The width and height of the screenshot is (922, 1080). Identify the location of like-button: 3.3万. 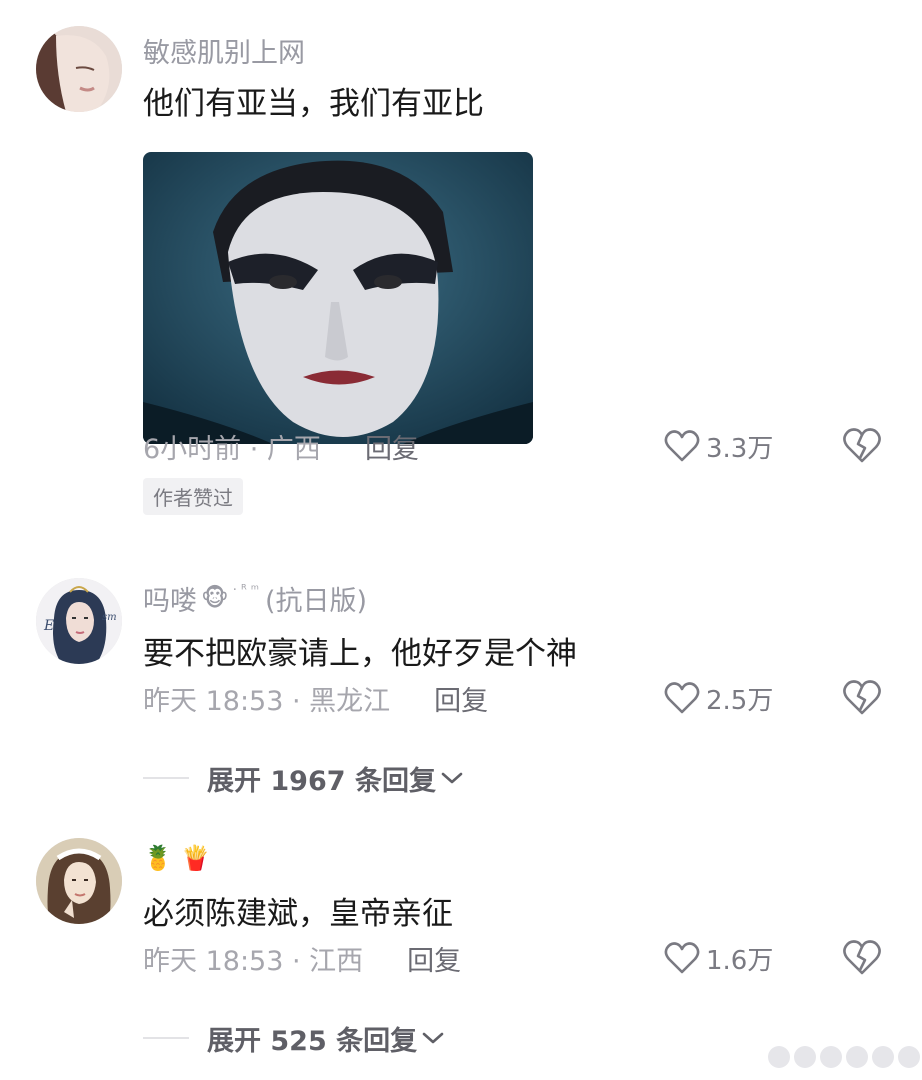
(718, 446).